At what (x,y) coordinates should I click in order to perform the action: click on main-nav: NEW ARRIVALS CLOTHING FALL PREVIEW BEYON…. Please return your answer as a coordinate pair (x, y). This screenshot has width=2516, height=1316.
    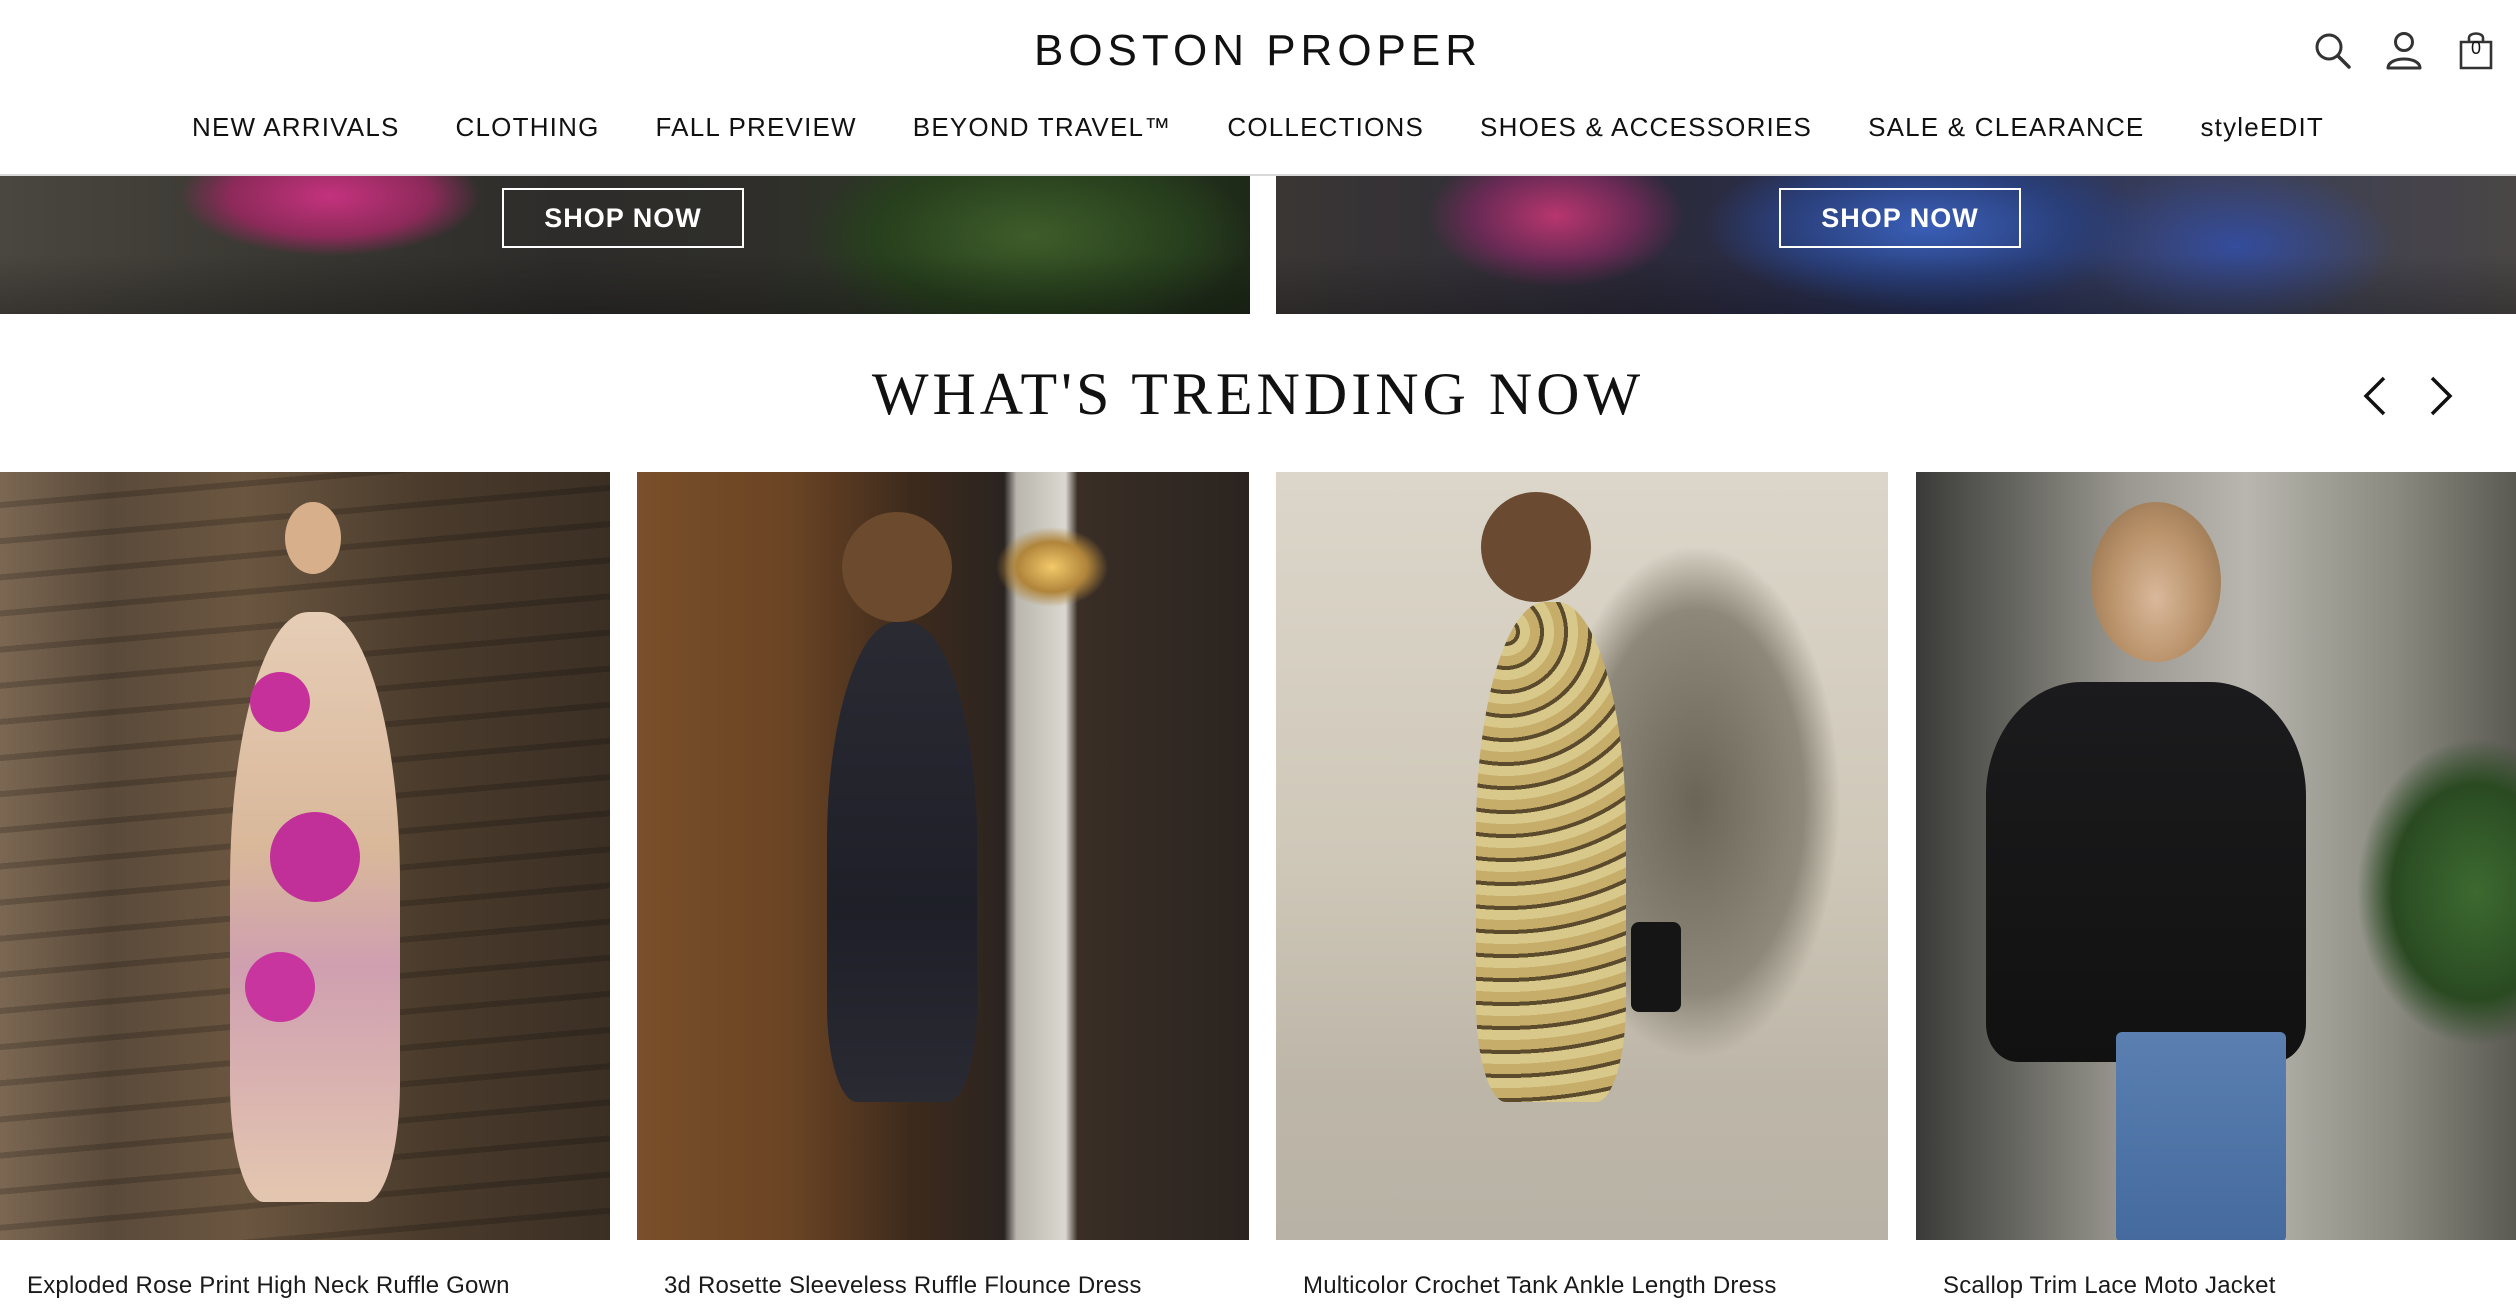
    Looking at the image, I should click on (1258, 127).